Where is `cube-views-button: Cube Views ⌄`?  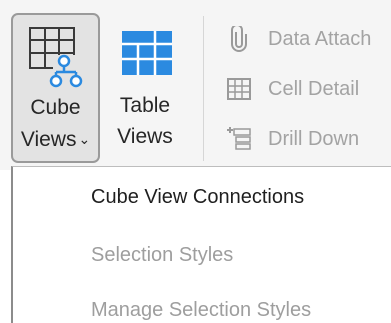 cube-views-button: Cube Views ⌄ is located at coordinates (55, 88).